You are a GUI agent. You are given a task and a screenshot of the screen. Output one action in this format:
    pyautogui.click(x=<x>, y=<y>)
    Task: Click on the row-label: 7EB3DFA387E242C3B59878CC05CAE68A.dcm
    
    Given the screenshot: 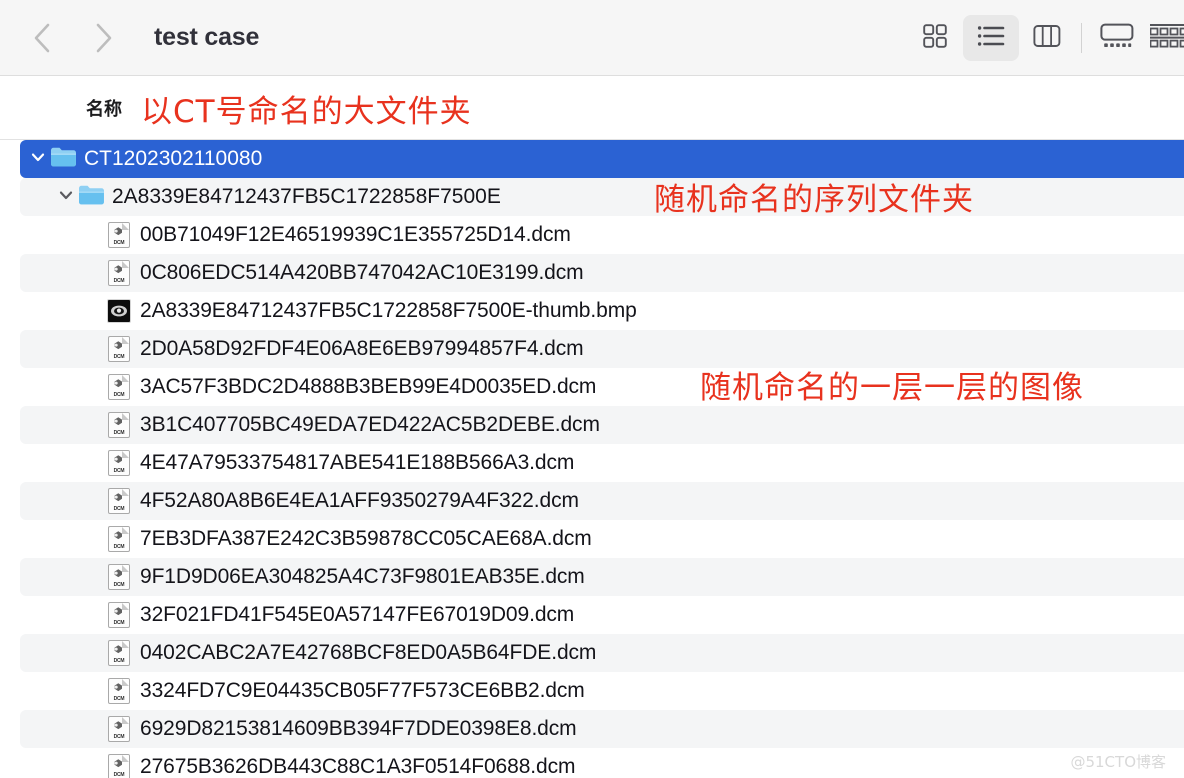 What is the action you would take?
    pyautogui.click(x=366, y=538)
    